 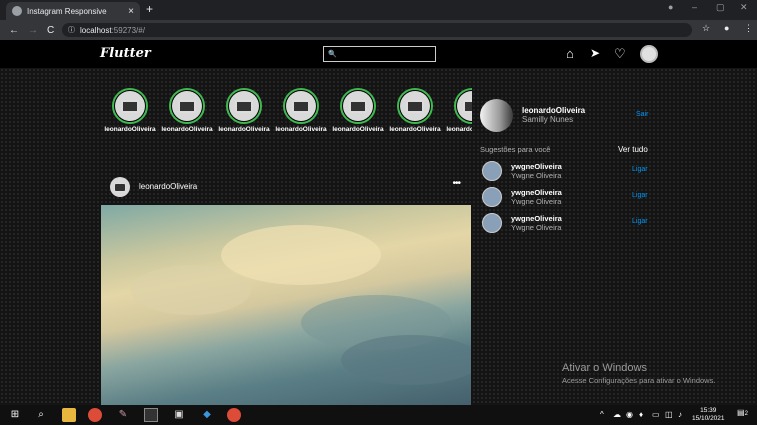 What do you see at coordinates (642, 114) in the screenshot?
I see `logout-link: Sair` at bounding box center [642, 114].